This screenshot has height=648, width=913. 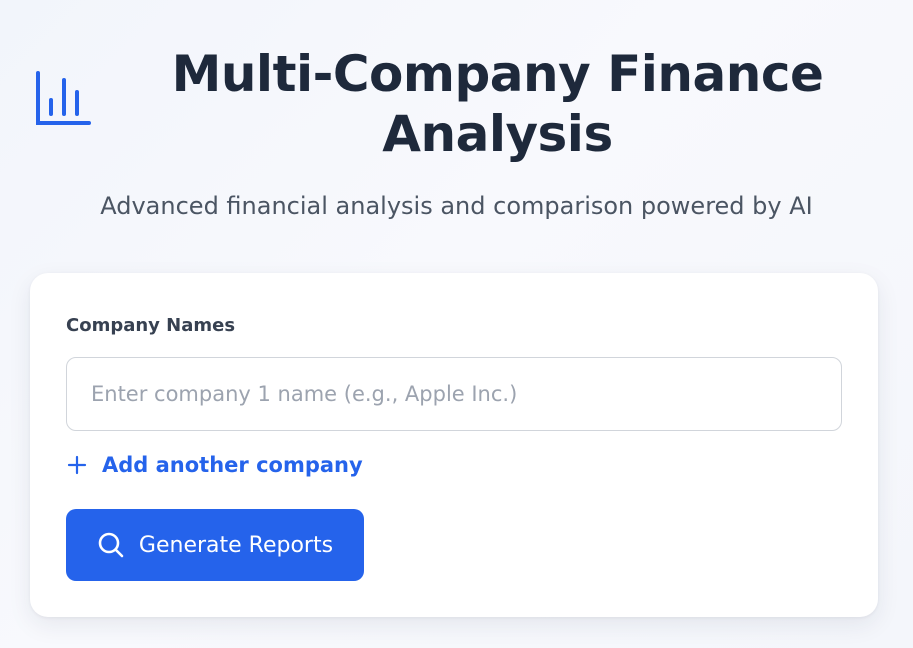 What do you see at coordinates (77, 465) in the screenshot?
I see `plus-icon` at bounding box center [77, 465].